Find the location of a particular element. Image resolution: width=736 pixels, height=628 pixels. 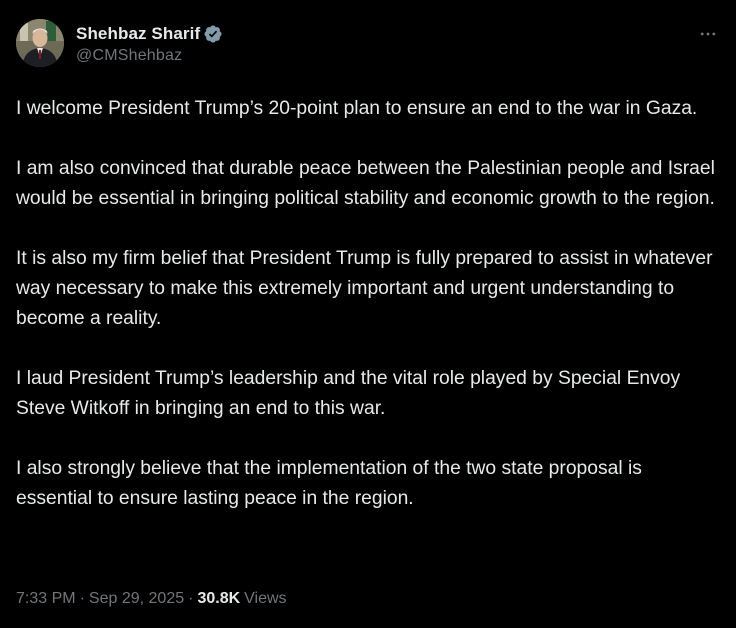

tweet-time: 7:33 PM is located at coordinates (46, 599).